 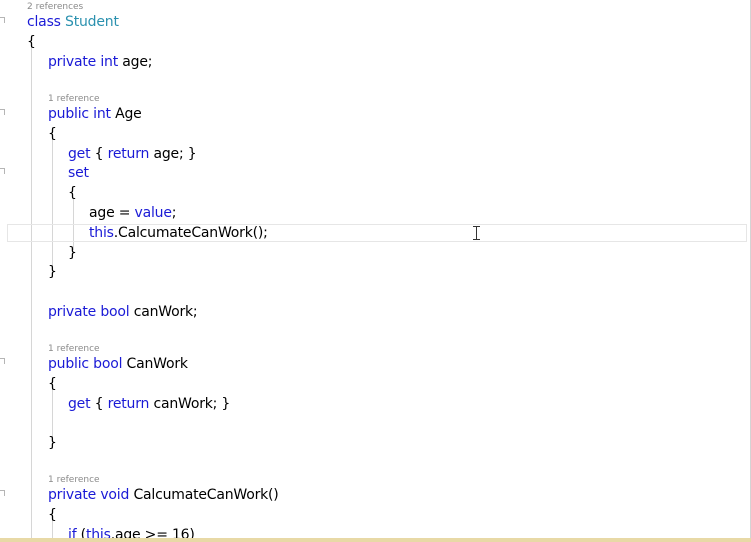 I want to click on keyword: private int, so click(x=83, y=62).